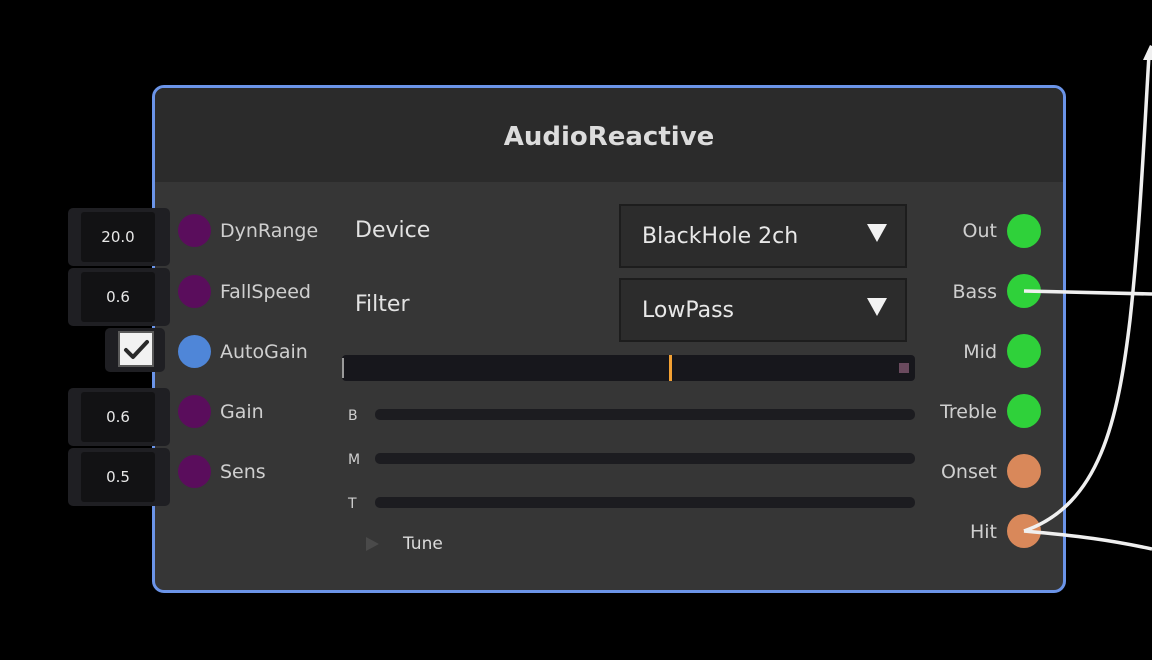 This screenshot has height=660, width=1152. What do you see at coordinates (1147, 52) in the screenshot?
I see `wire-arrow-head-icon` at bounding box center [1147, 52].